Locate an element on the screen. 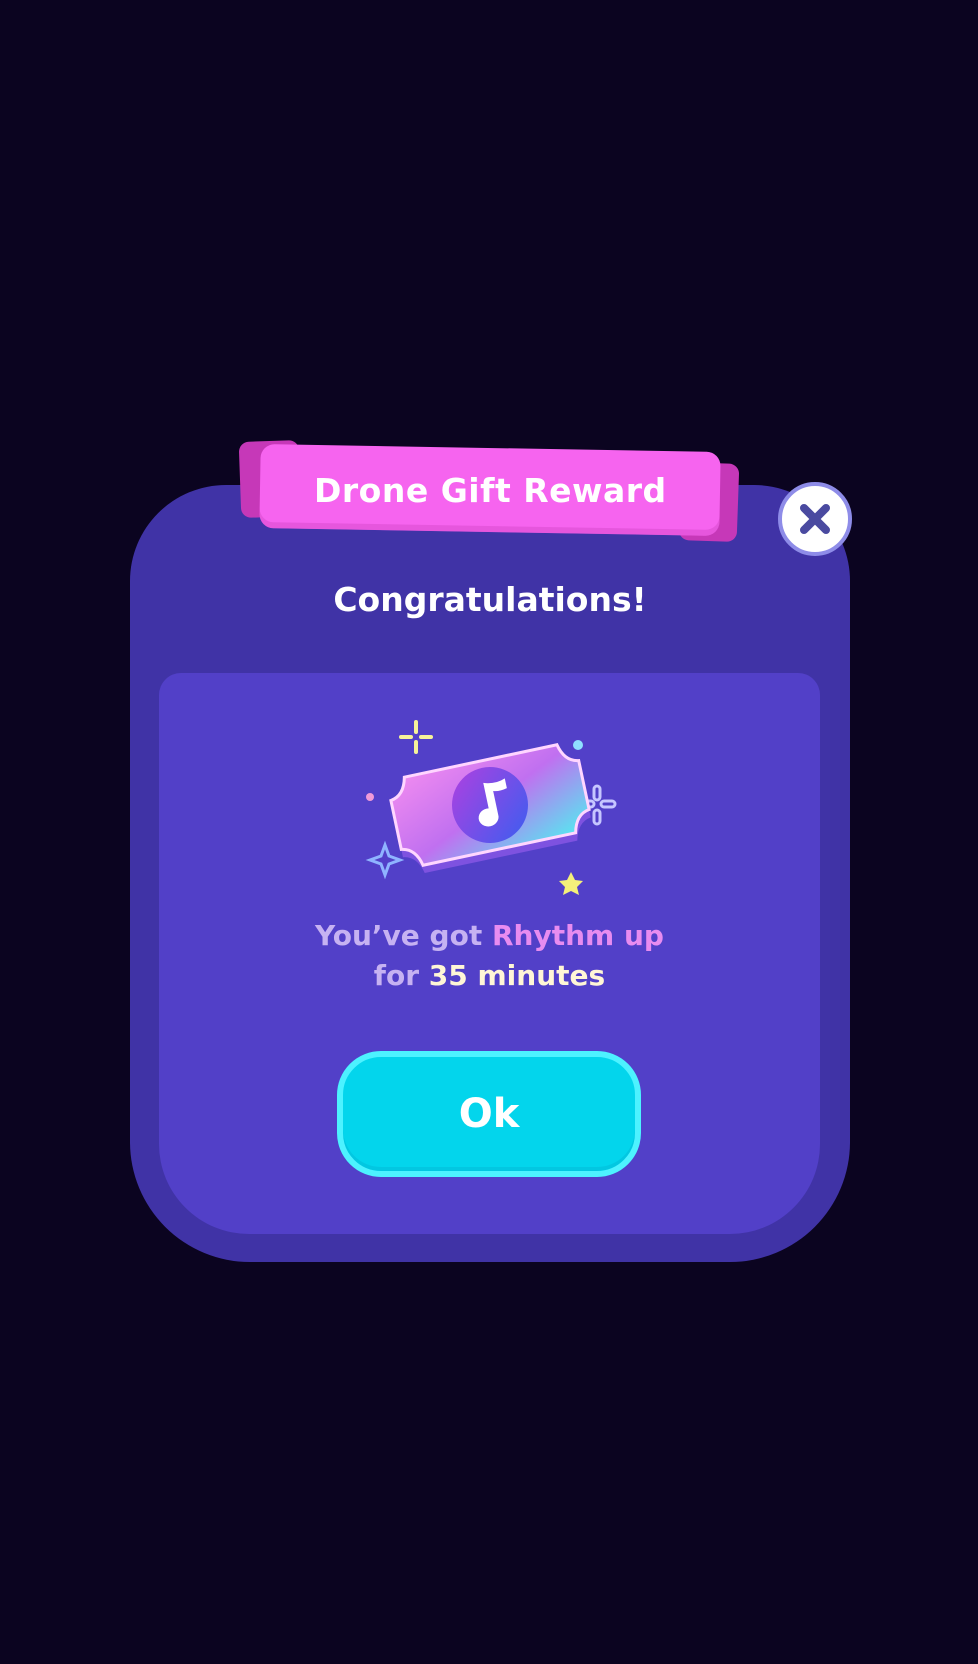 The height and width of the screenshot is (1664, 978). title-ribbon: Drone Gift Reward is located at coordinates (490, 490).